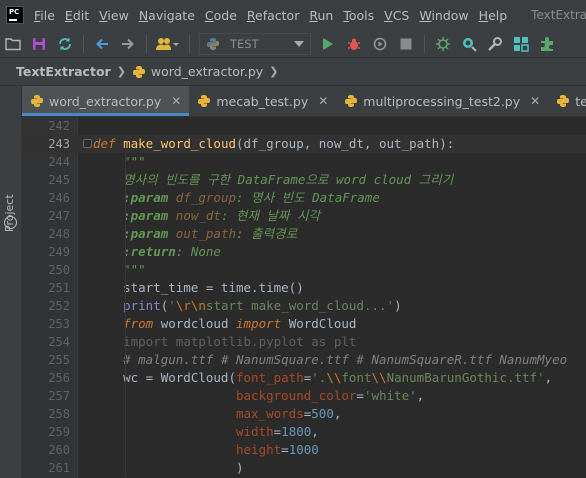  Describe the element at coordinates (59, 126) in the screenshot. I see `line-number: 242` at that location.